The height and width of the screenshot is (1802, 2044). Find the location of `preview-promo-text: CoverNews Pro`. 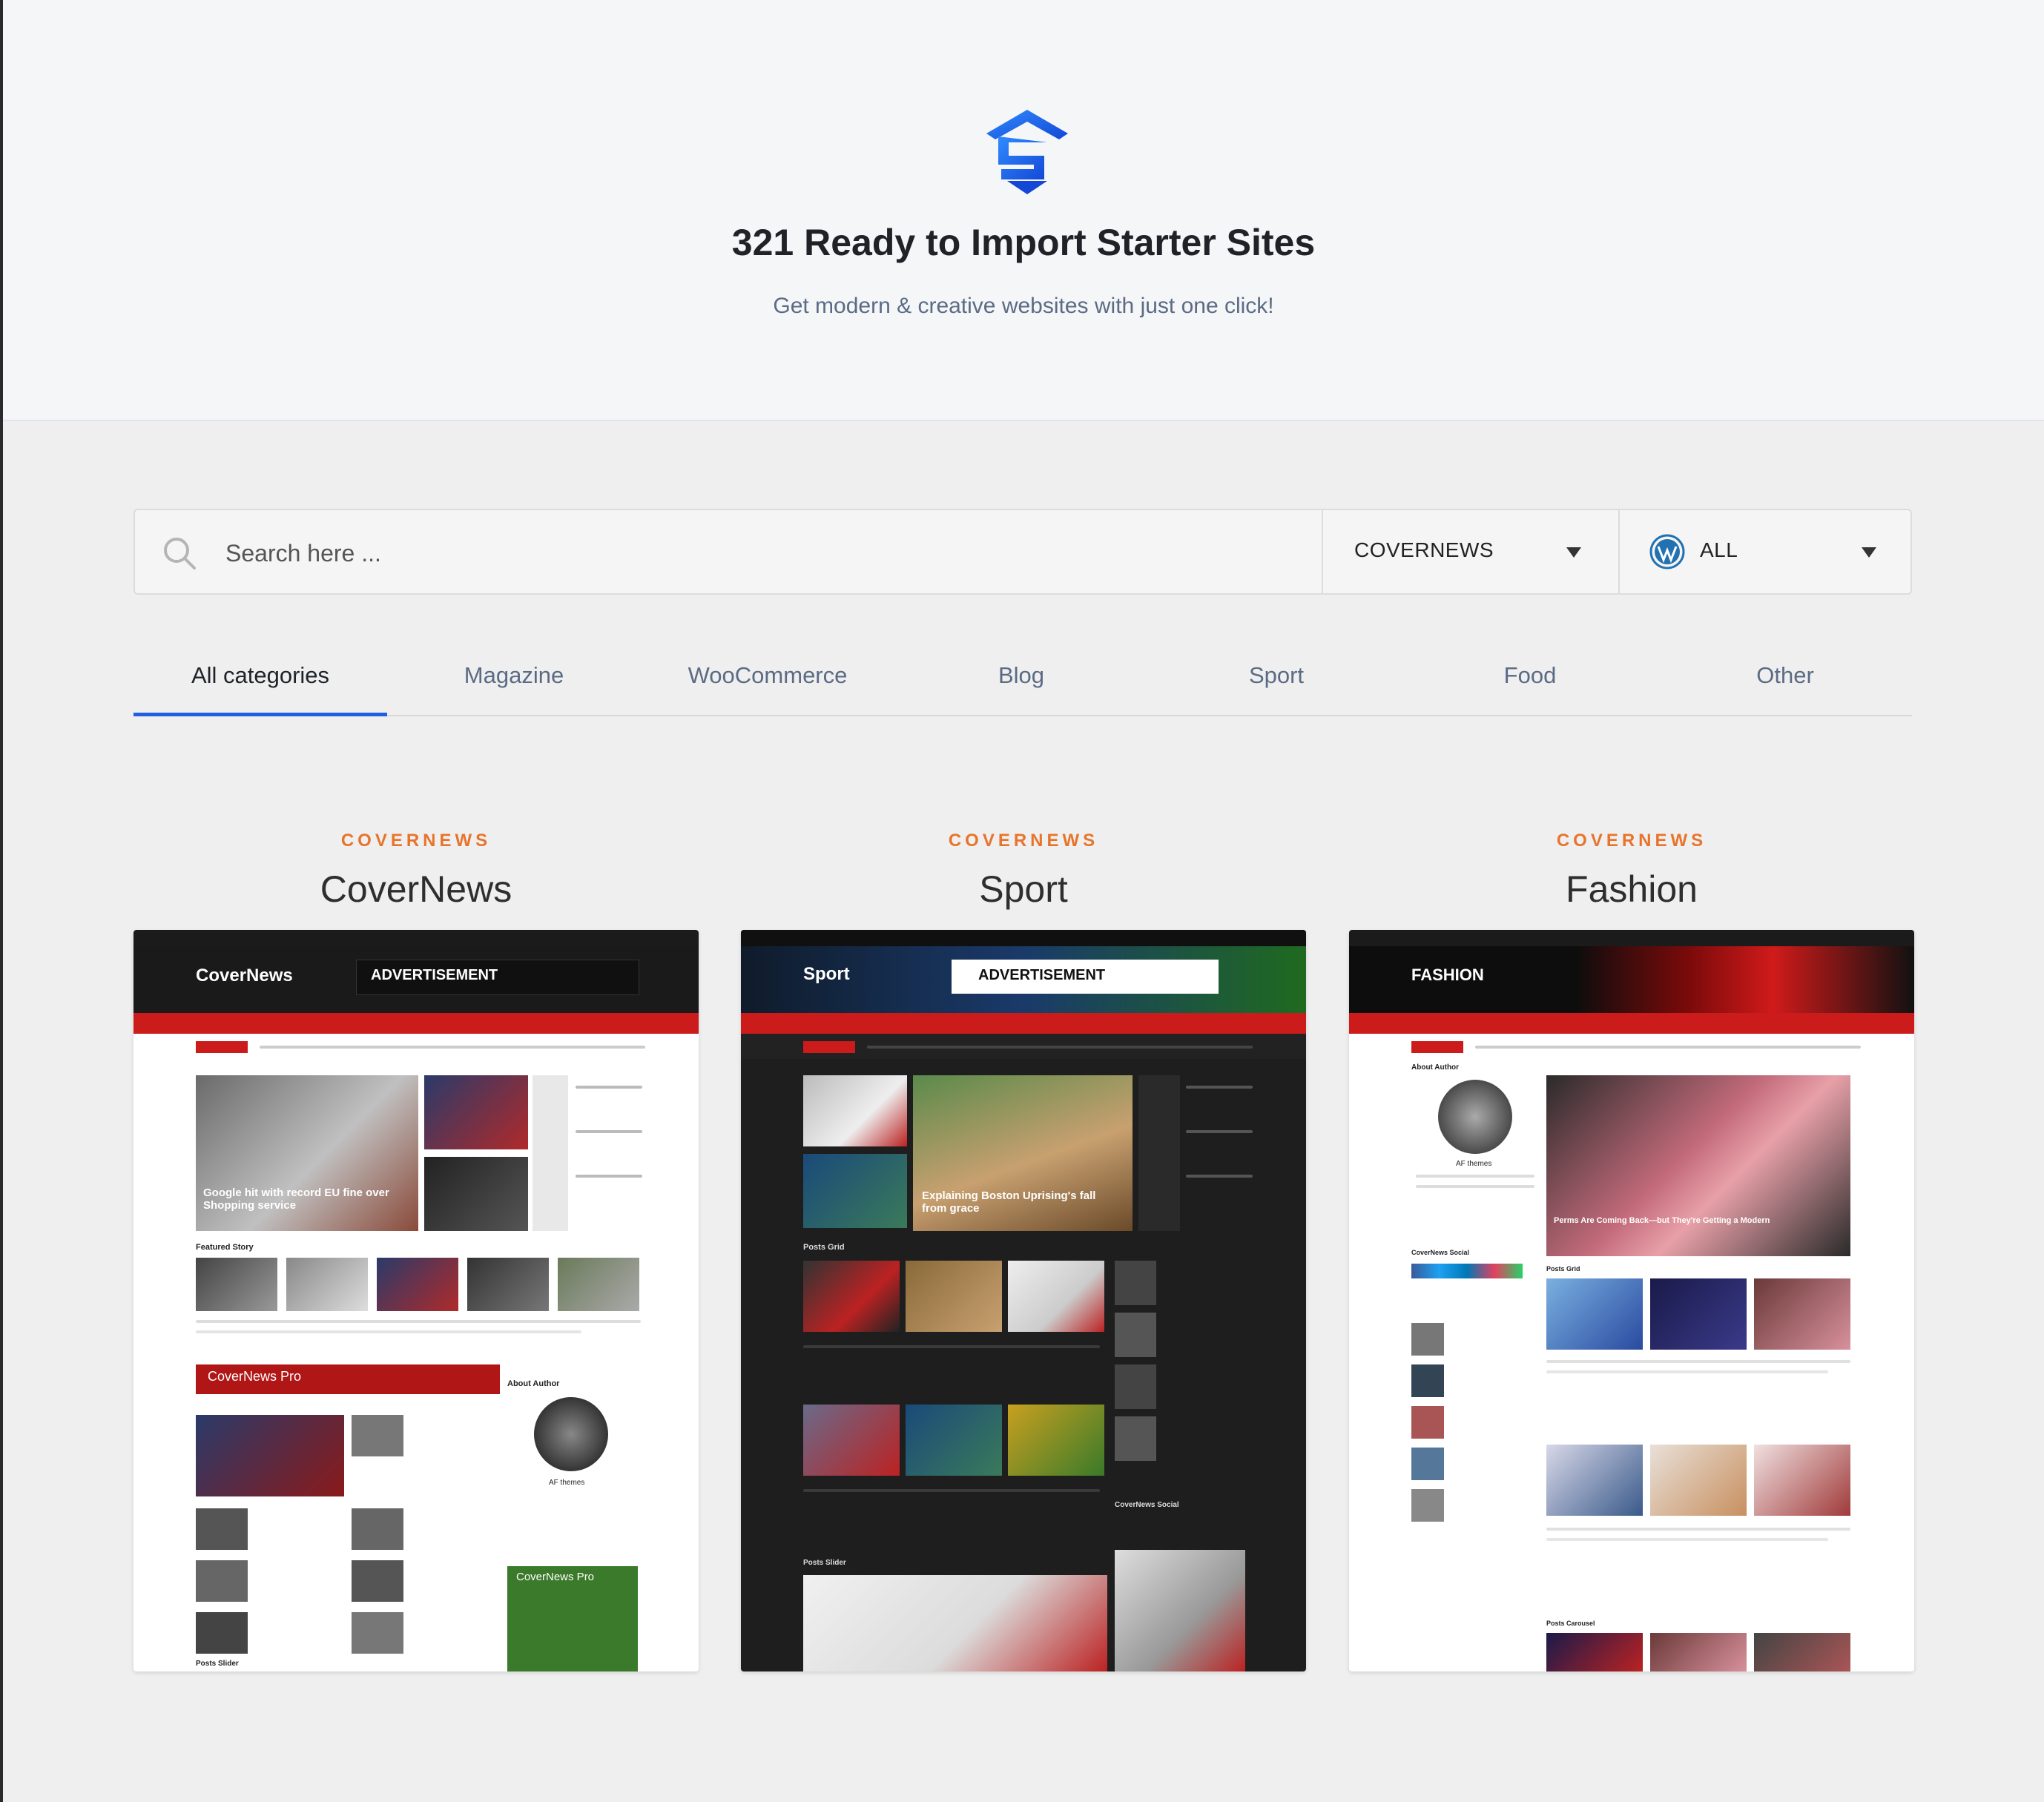

preview-promo-text: CoverNews Pro is located at coordinates (255, 1376).